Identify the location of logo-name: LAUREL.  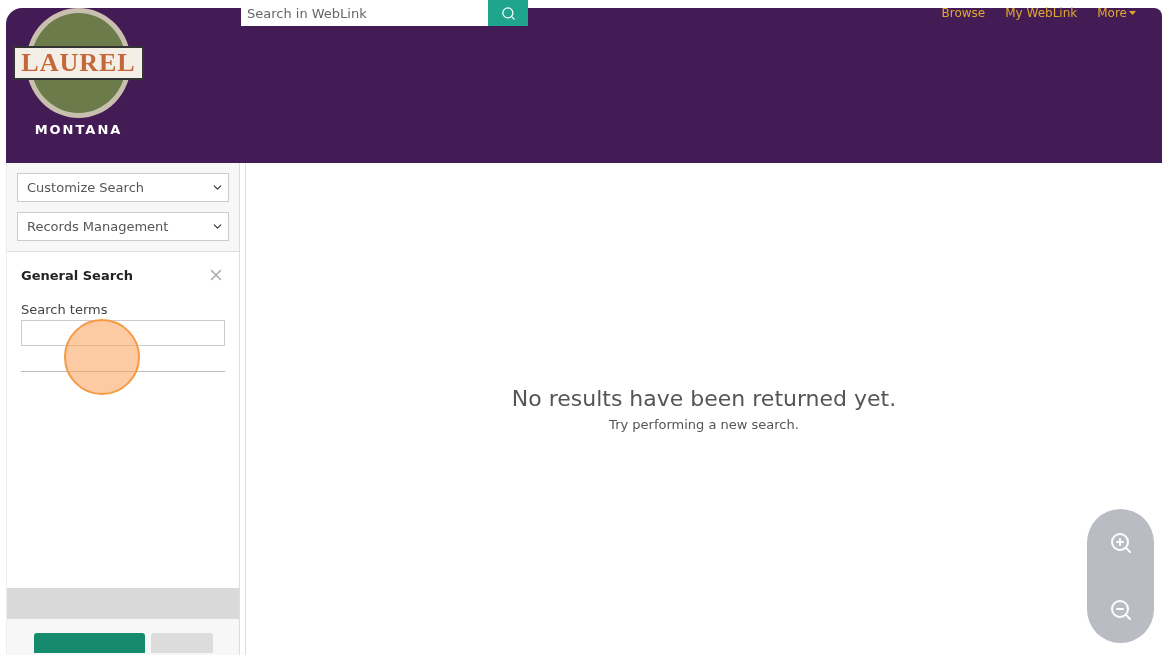
(78, 63).